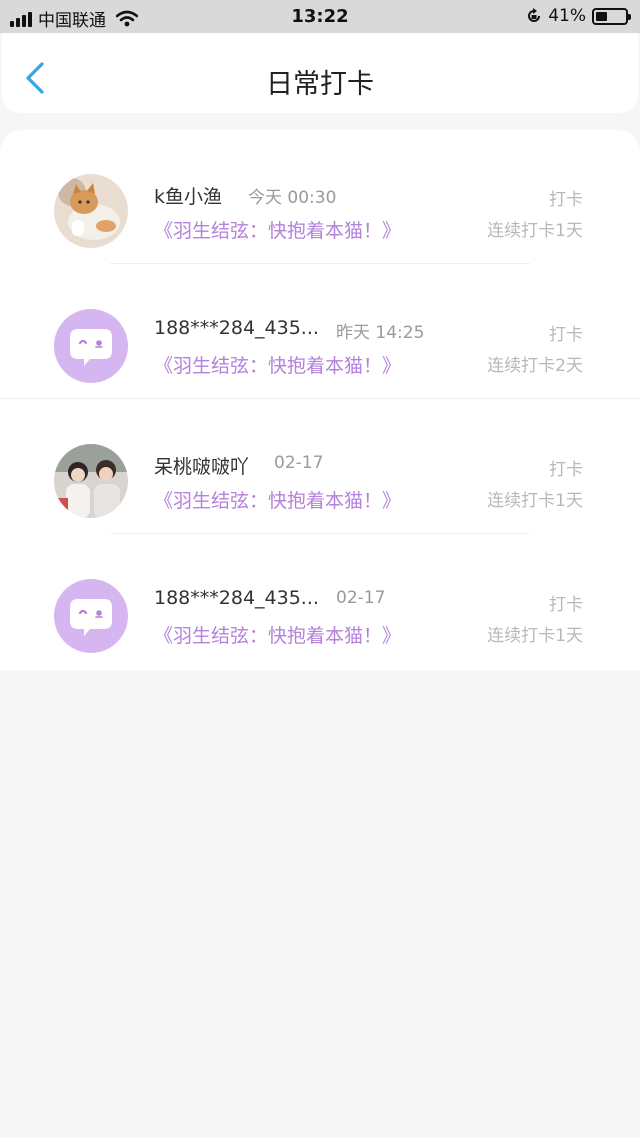 This screenshot has height=1138, width=640. I want to click on streak-label: 连续打卡2天, so click(535, 366).